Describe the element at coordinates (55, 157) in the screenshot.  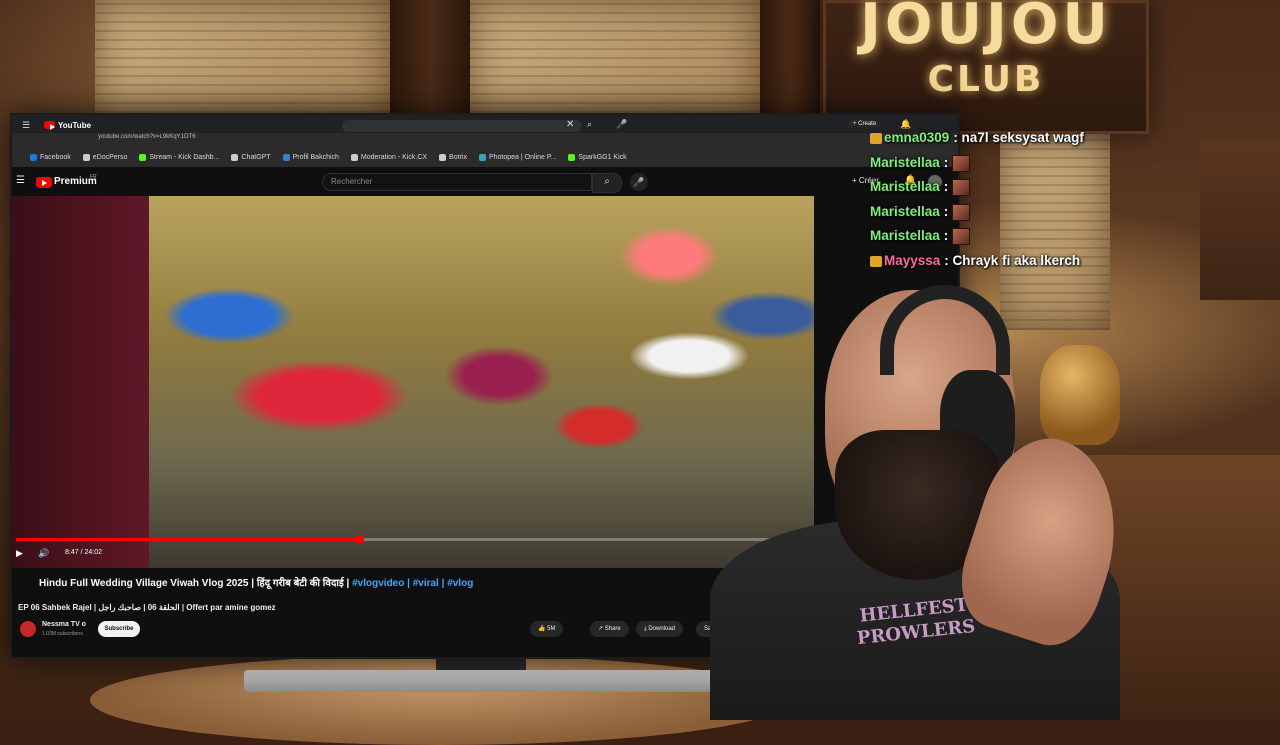
I see `bookmark-label: Facebook` at that location.